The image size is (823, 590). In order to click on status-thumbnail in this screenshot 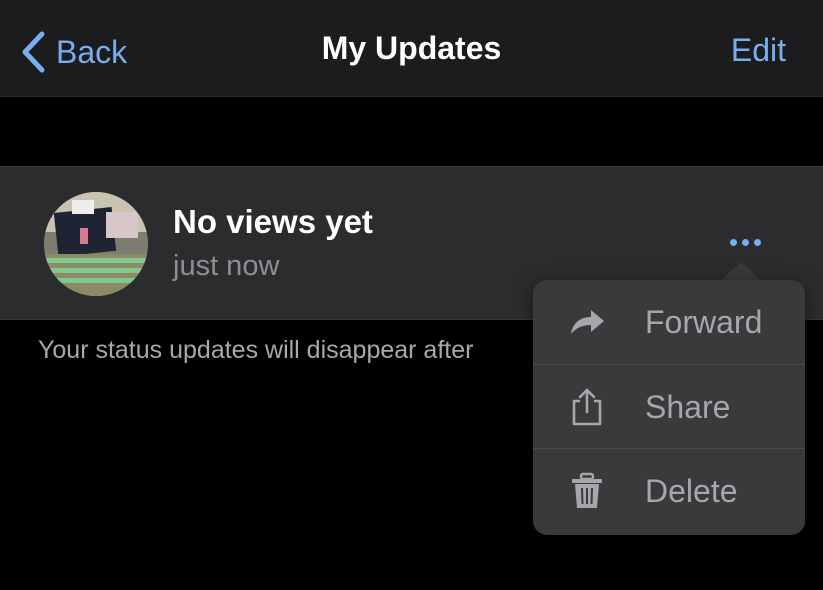, I will do `click(96, 244)`.